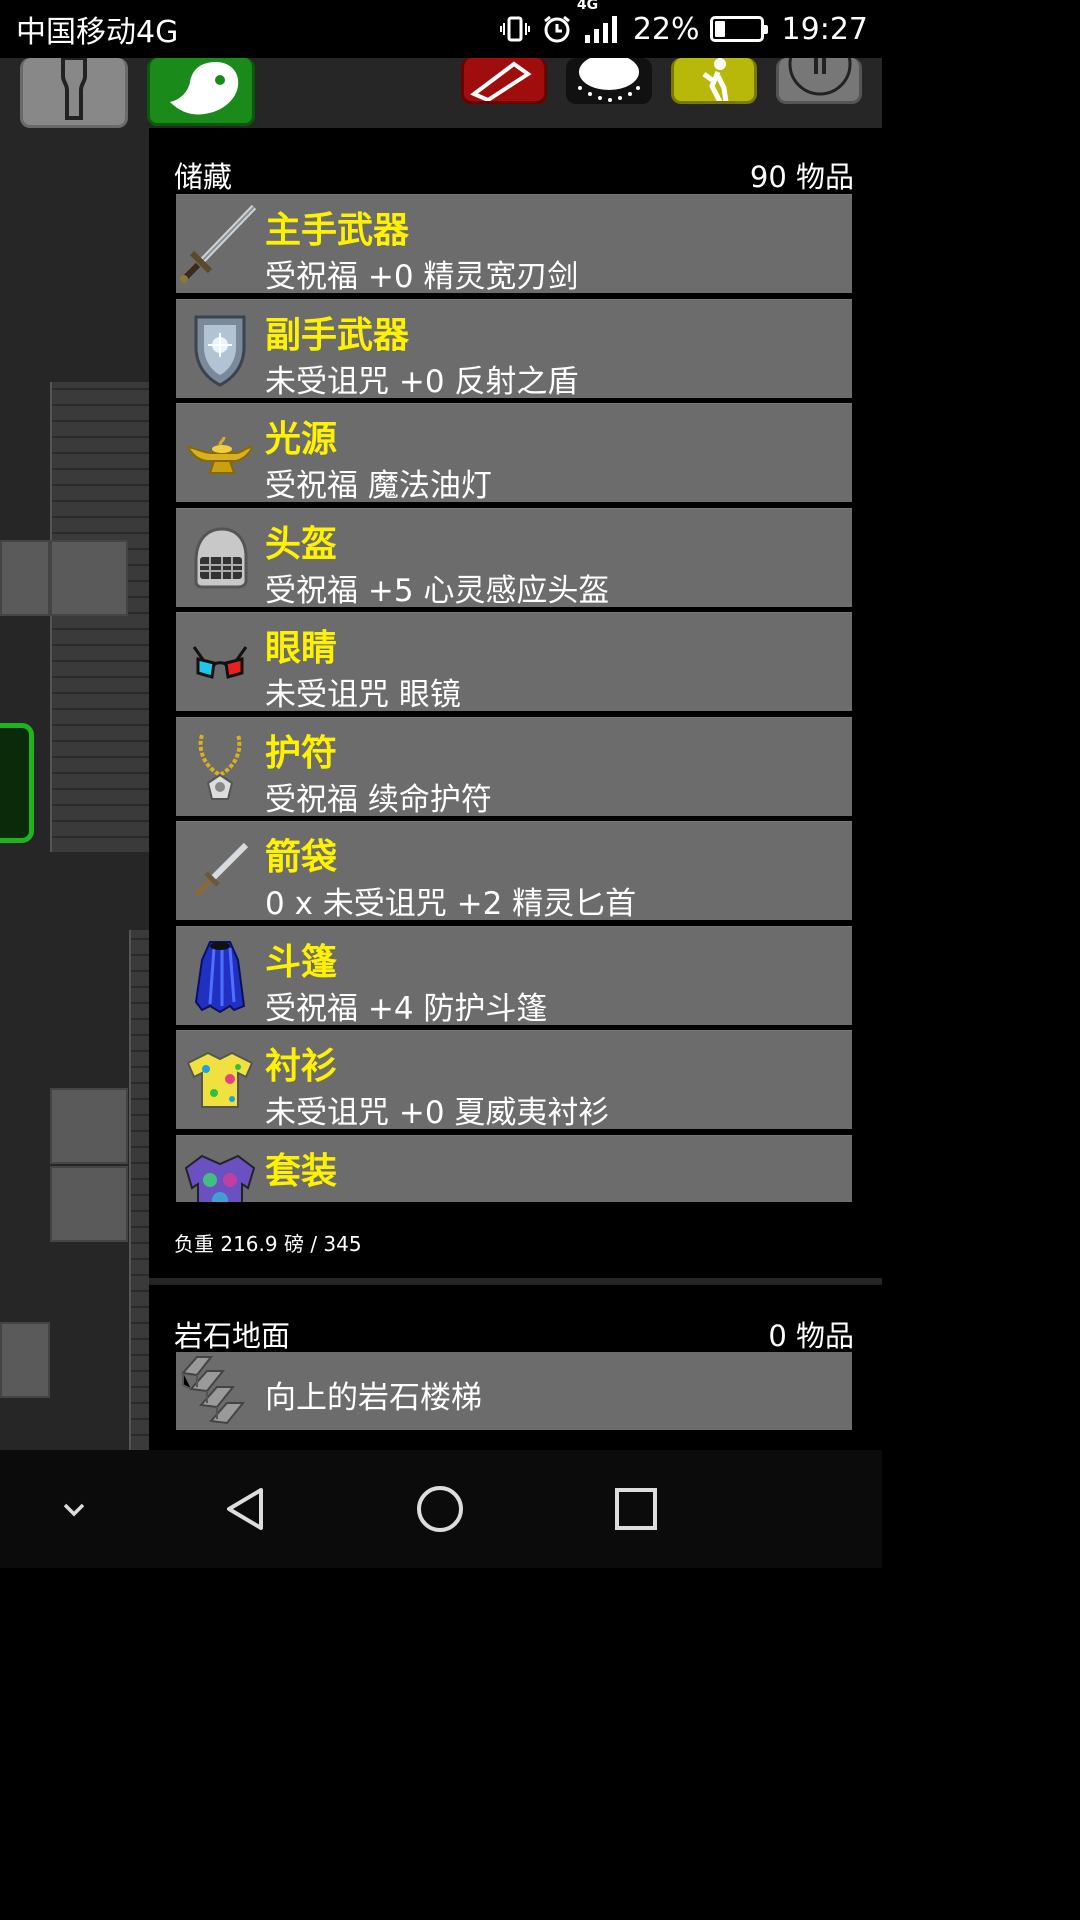  I want to click on item-name: 受祝福 +4 防护斗篷, so click(406, 1008).